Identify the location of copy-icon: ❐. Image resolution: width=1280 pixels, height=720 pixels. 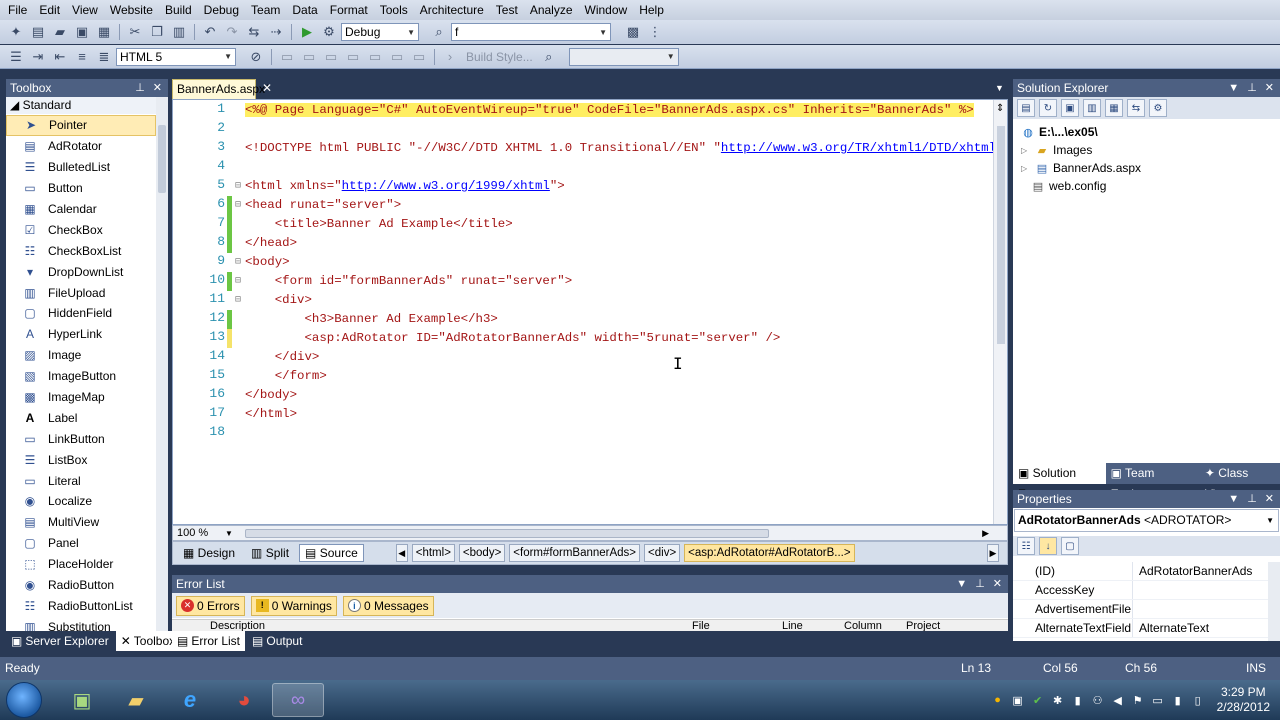
(157, 32).